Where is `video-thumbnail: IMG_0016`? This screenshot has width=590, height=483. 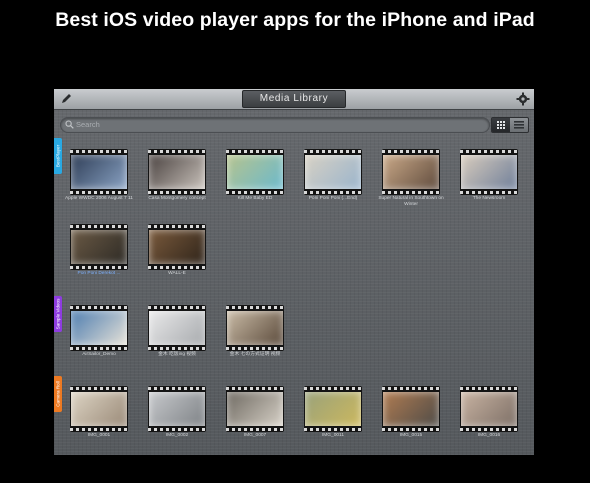
video-thumbnail: IMG_0016 is located at coordinates (489, 415).